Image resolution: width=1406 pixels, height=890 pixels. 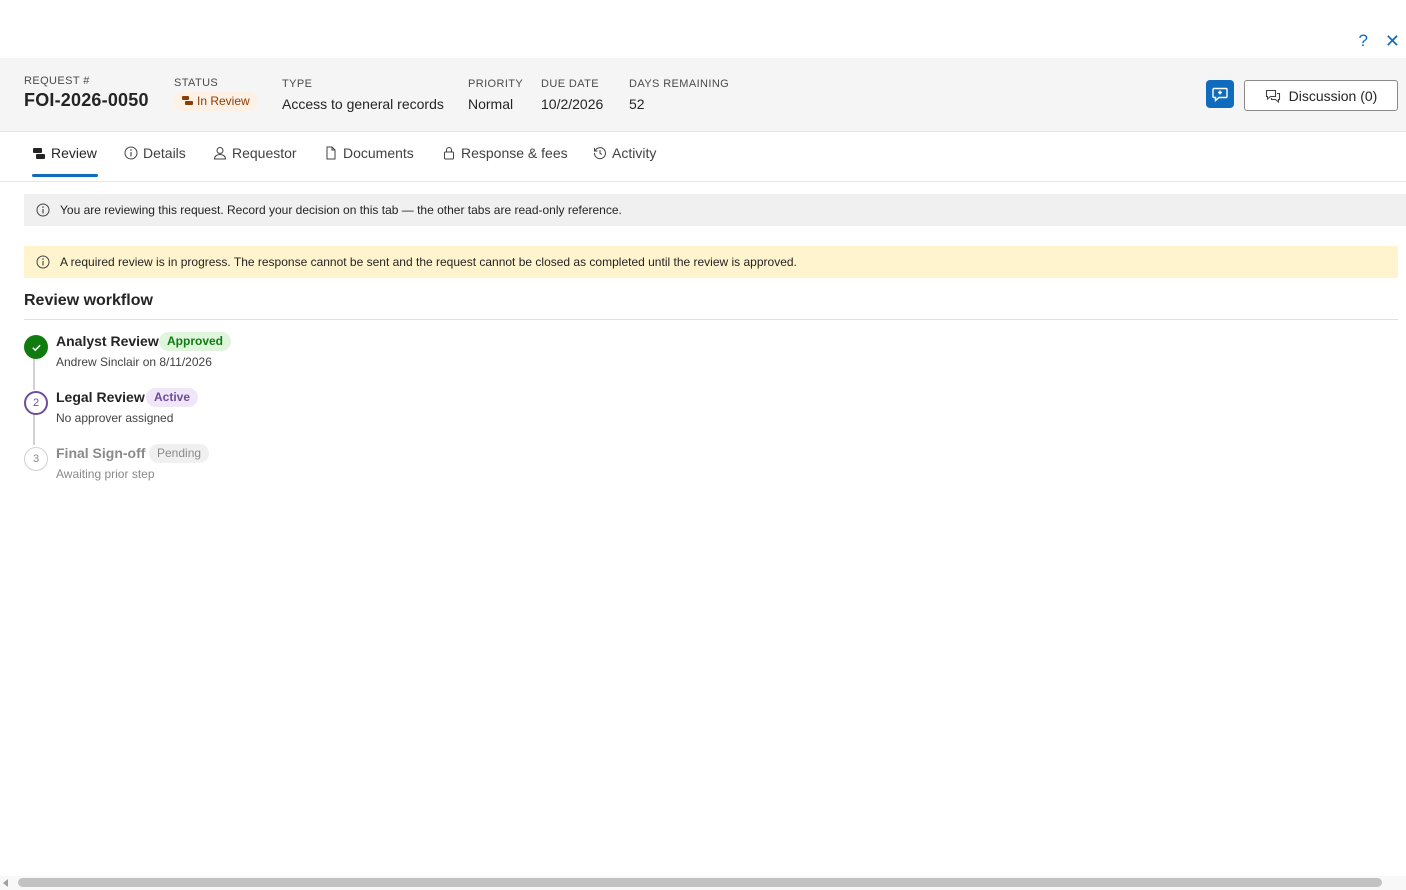 What do you see at coordinates (220, 153) in the screenshot?
I see `person-icon` at bounding box center [220, 153].